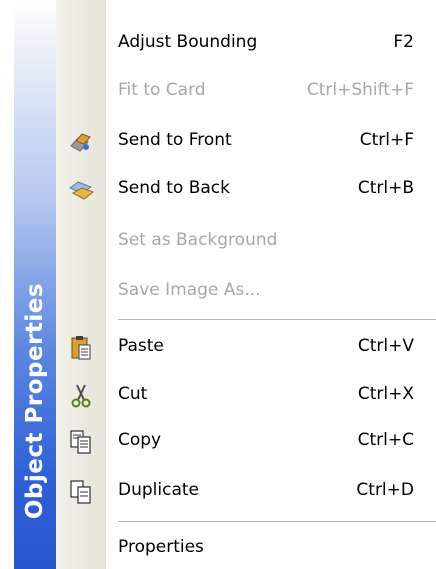 This screenshot has width=436, height=569. Describe the element at coordinates (81, 142) in the screenshot. I see `bring-to-front-icon` at that location.